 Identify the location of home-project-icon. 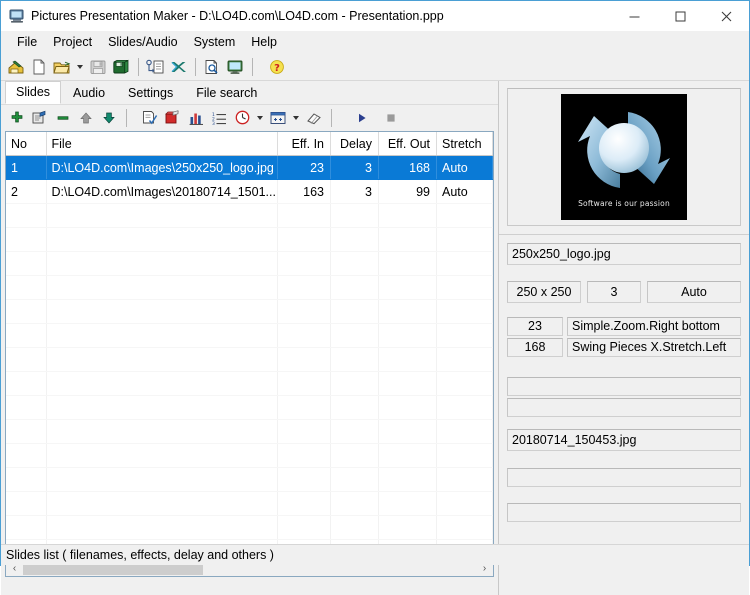
(16, 67).